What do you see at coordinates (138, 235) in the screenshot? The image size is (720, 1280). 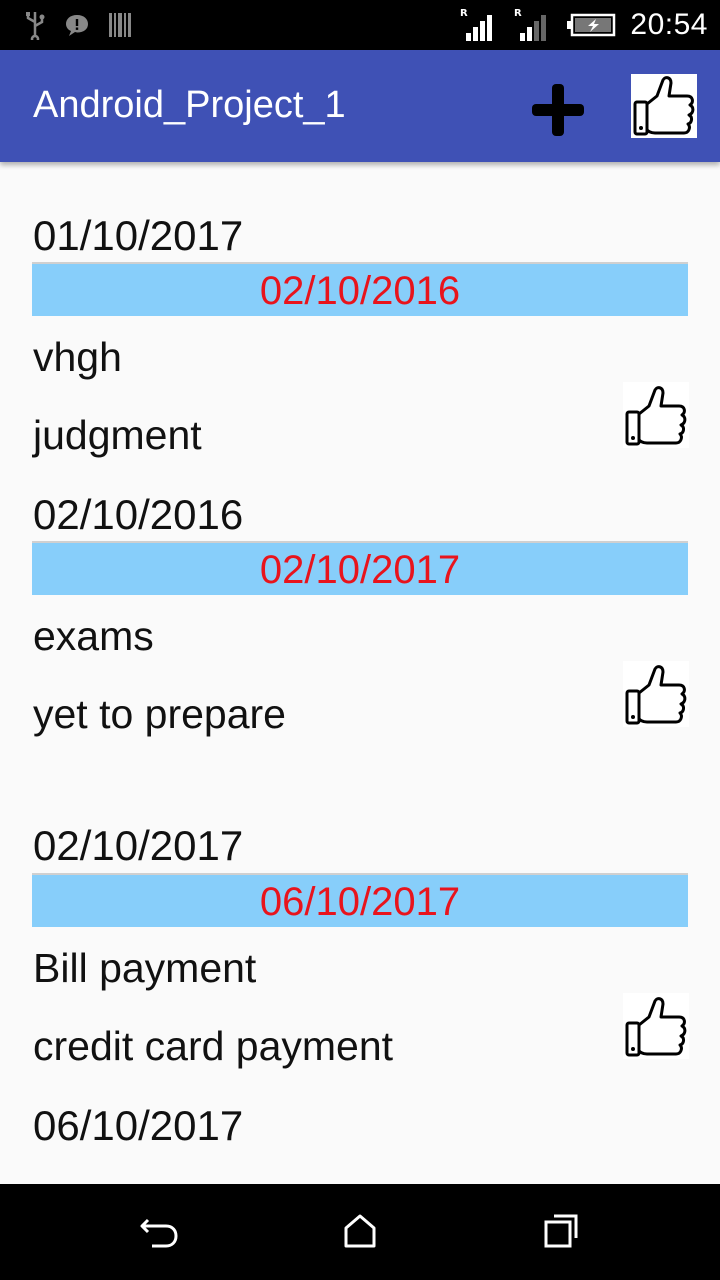 I see `start-date: 01/10/2017` at bounding box center [138, 235].